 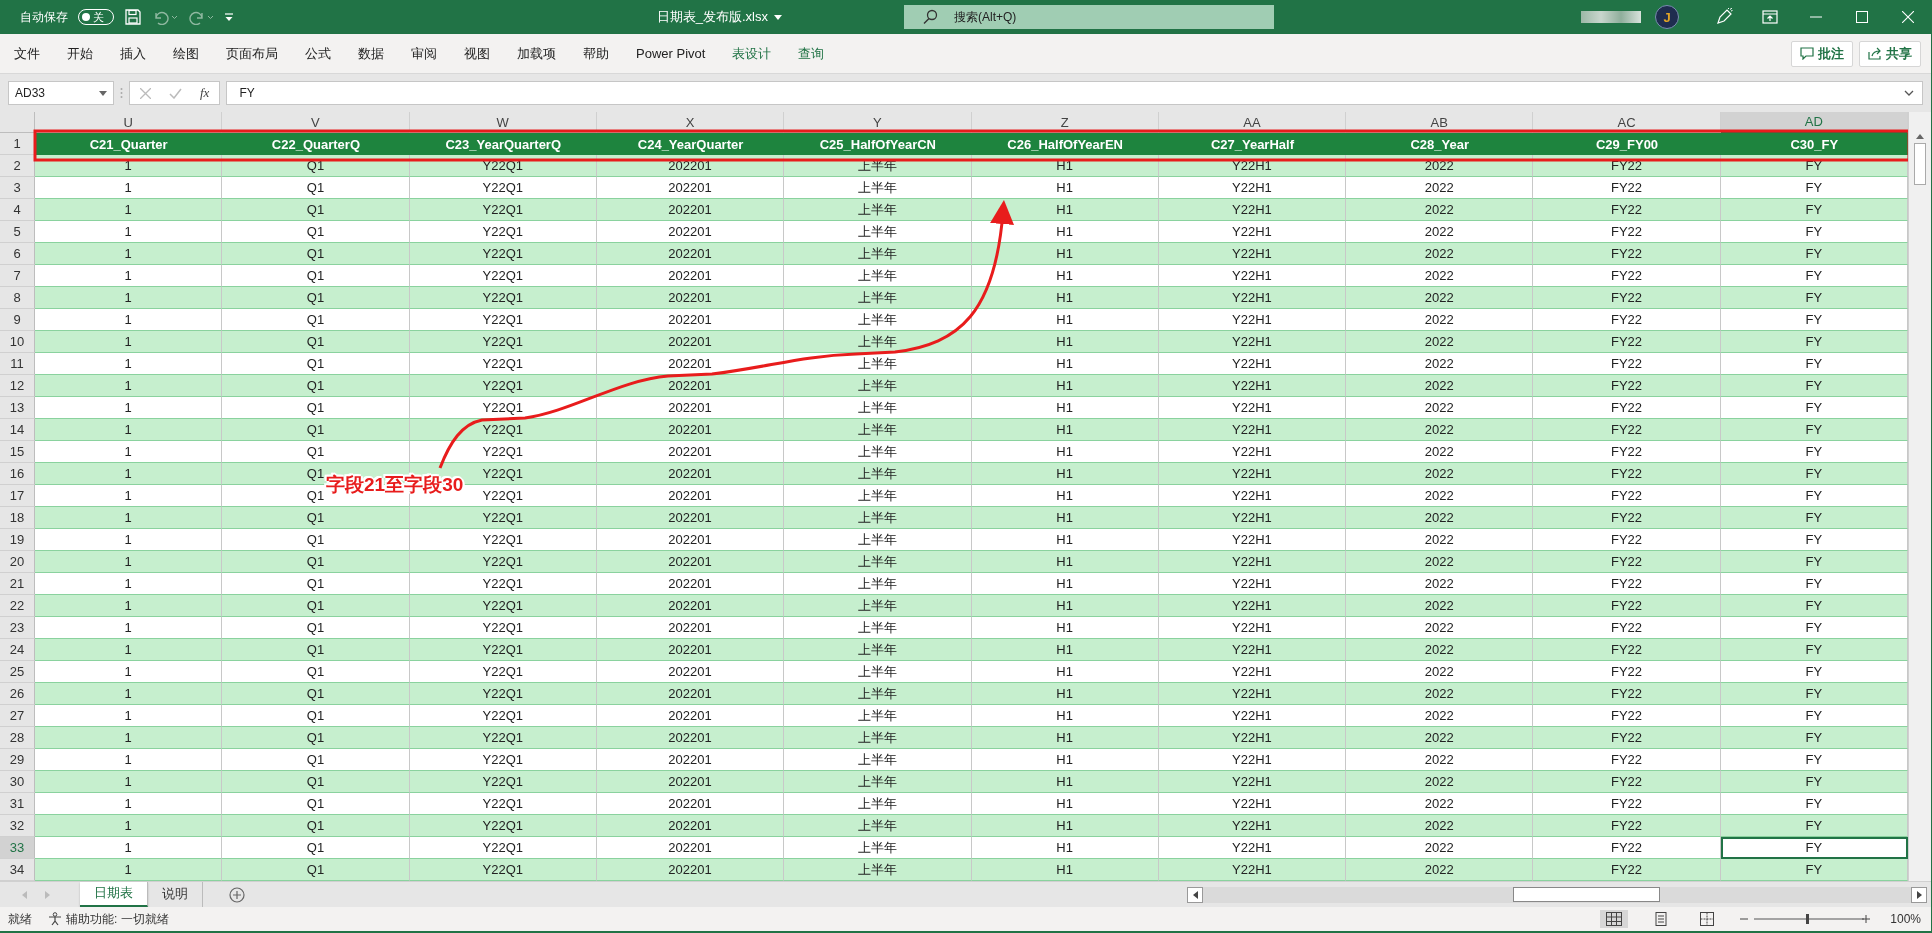 What do you see at coordinates (17, 452) in the screenshot?
I see `row-header: 15` at bounding box center [17, 452].